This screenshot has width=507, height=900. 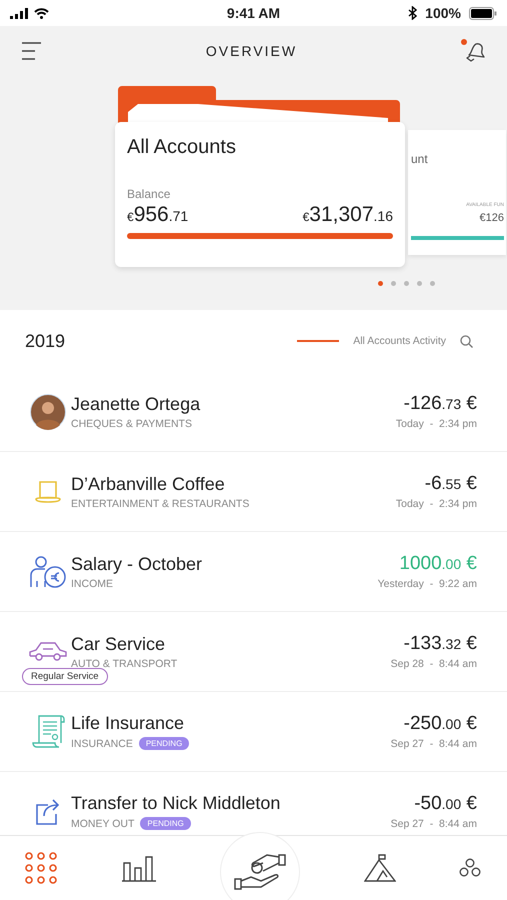 What do you see at coordinates (253, 492) in the screenshot?
I see `transaction-row: D’Arbanville Coffee ENTERTAINMENT & RESTAURANTS -6.55 € Today - 2:34 pm` at bounding box center [253, 492].